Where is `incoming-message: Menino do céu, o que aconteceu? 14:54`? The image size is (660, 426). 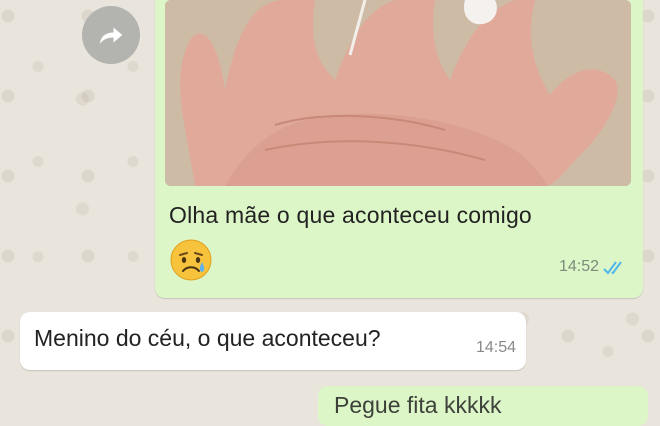
incoming-message: Menino do céu, o que aconteceu? 14:54 is located at coordinates (273, 341).